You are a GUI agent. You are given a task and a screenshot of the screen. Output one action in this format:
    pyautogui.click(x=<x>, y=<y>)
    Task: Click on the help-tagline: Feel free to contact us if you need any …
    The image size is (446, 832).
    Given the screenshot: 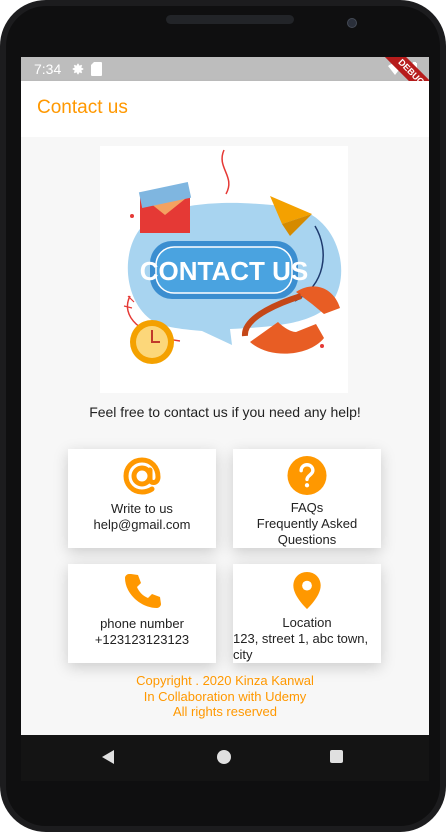 What is the action you would take?
    pyautogui.click(x=225, y=412)
    